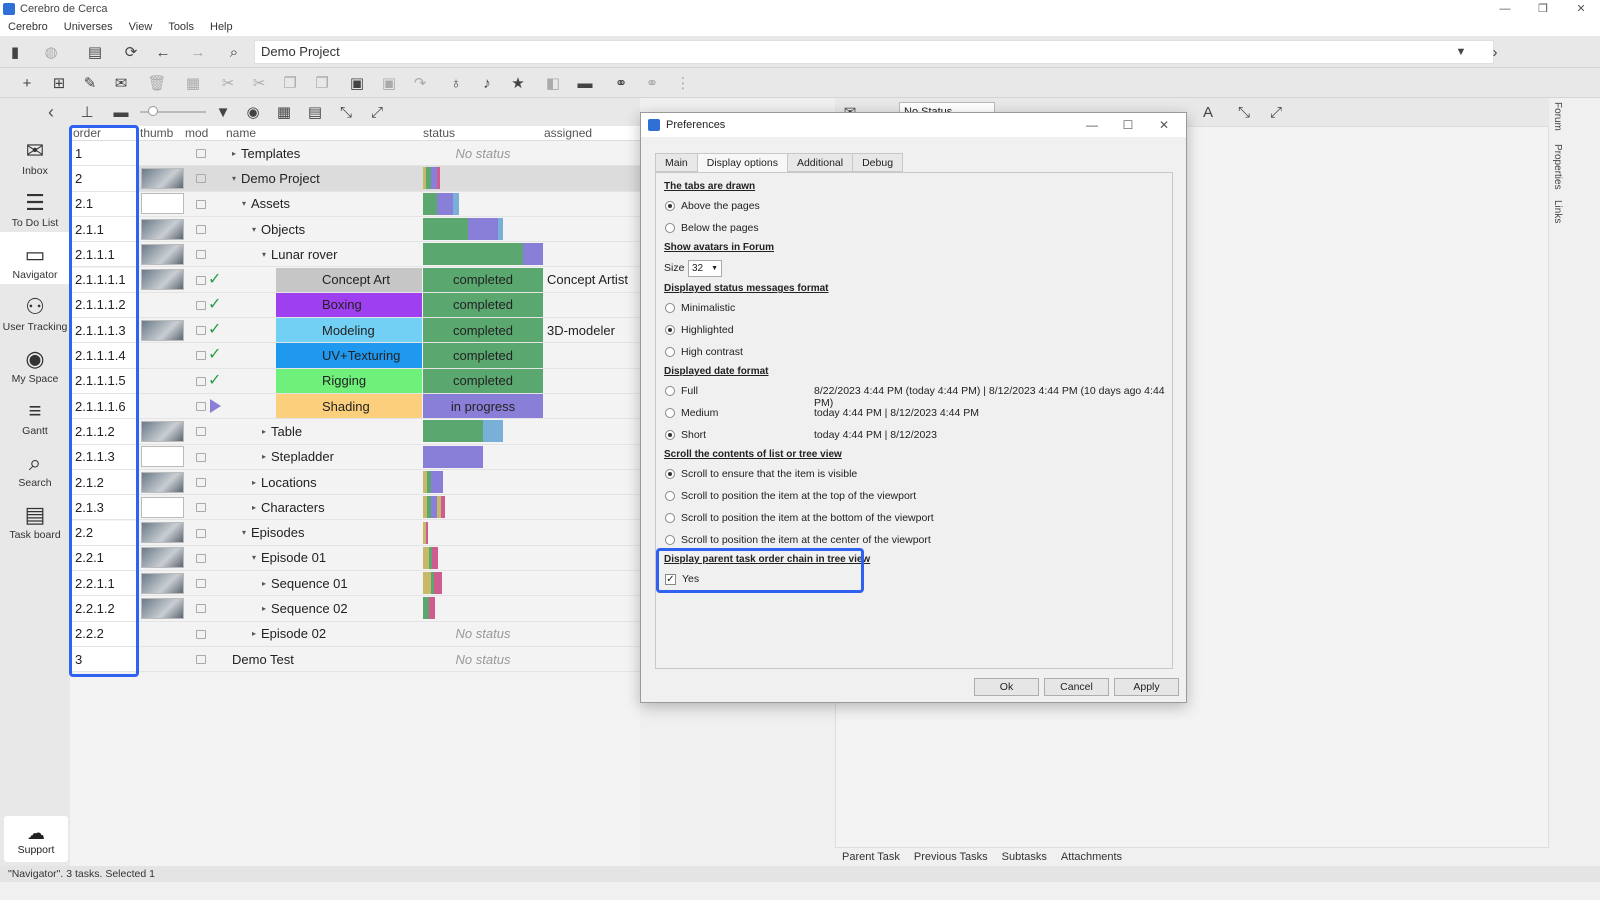  What do you see at coordinates (253, 112) in the screenshot?
I see `eye-icon: ◉` at bounding box center [253, 112].